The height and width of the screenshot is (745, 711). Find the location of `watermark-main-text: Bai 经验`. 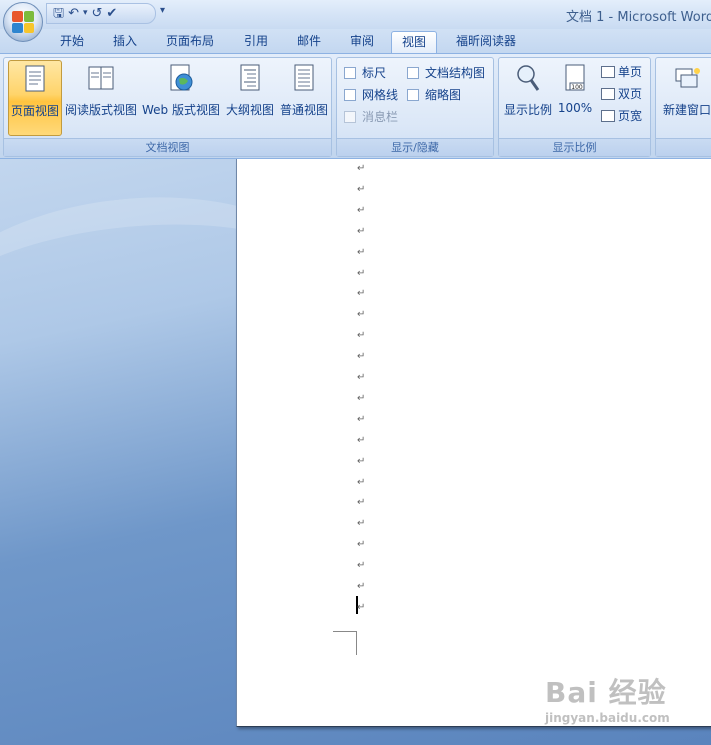

watermark-main-text: Bai 经验 is located at coordinates (606, 692).